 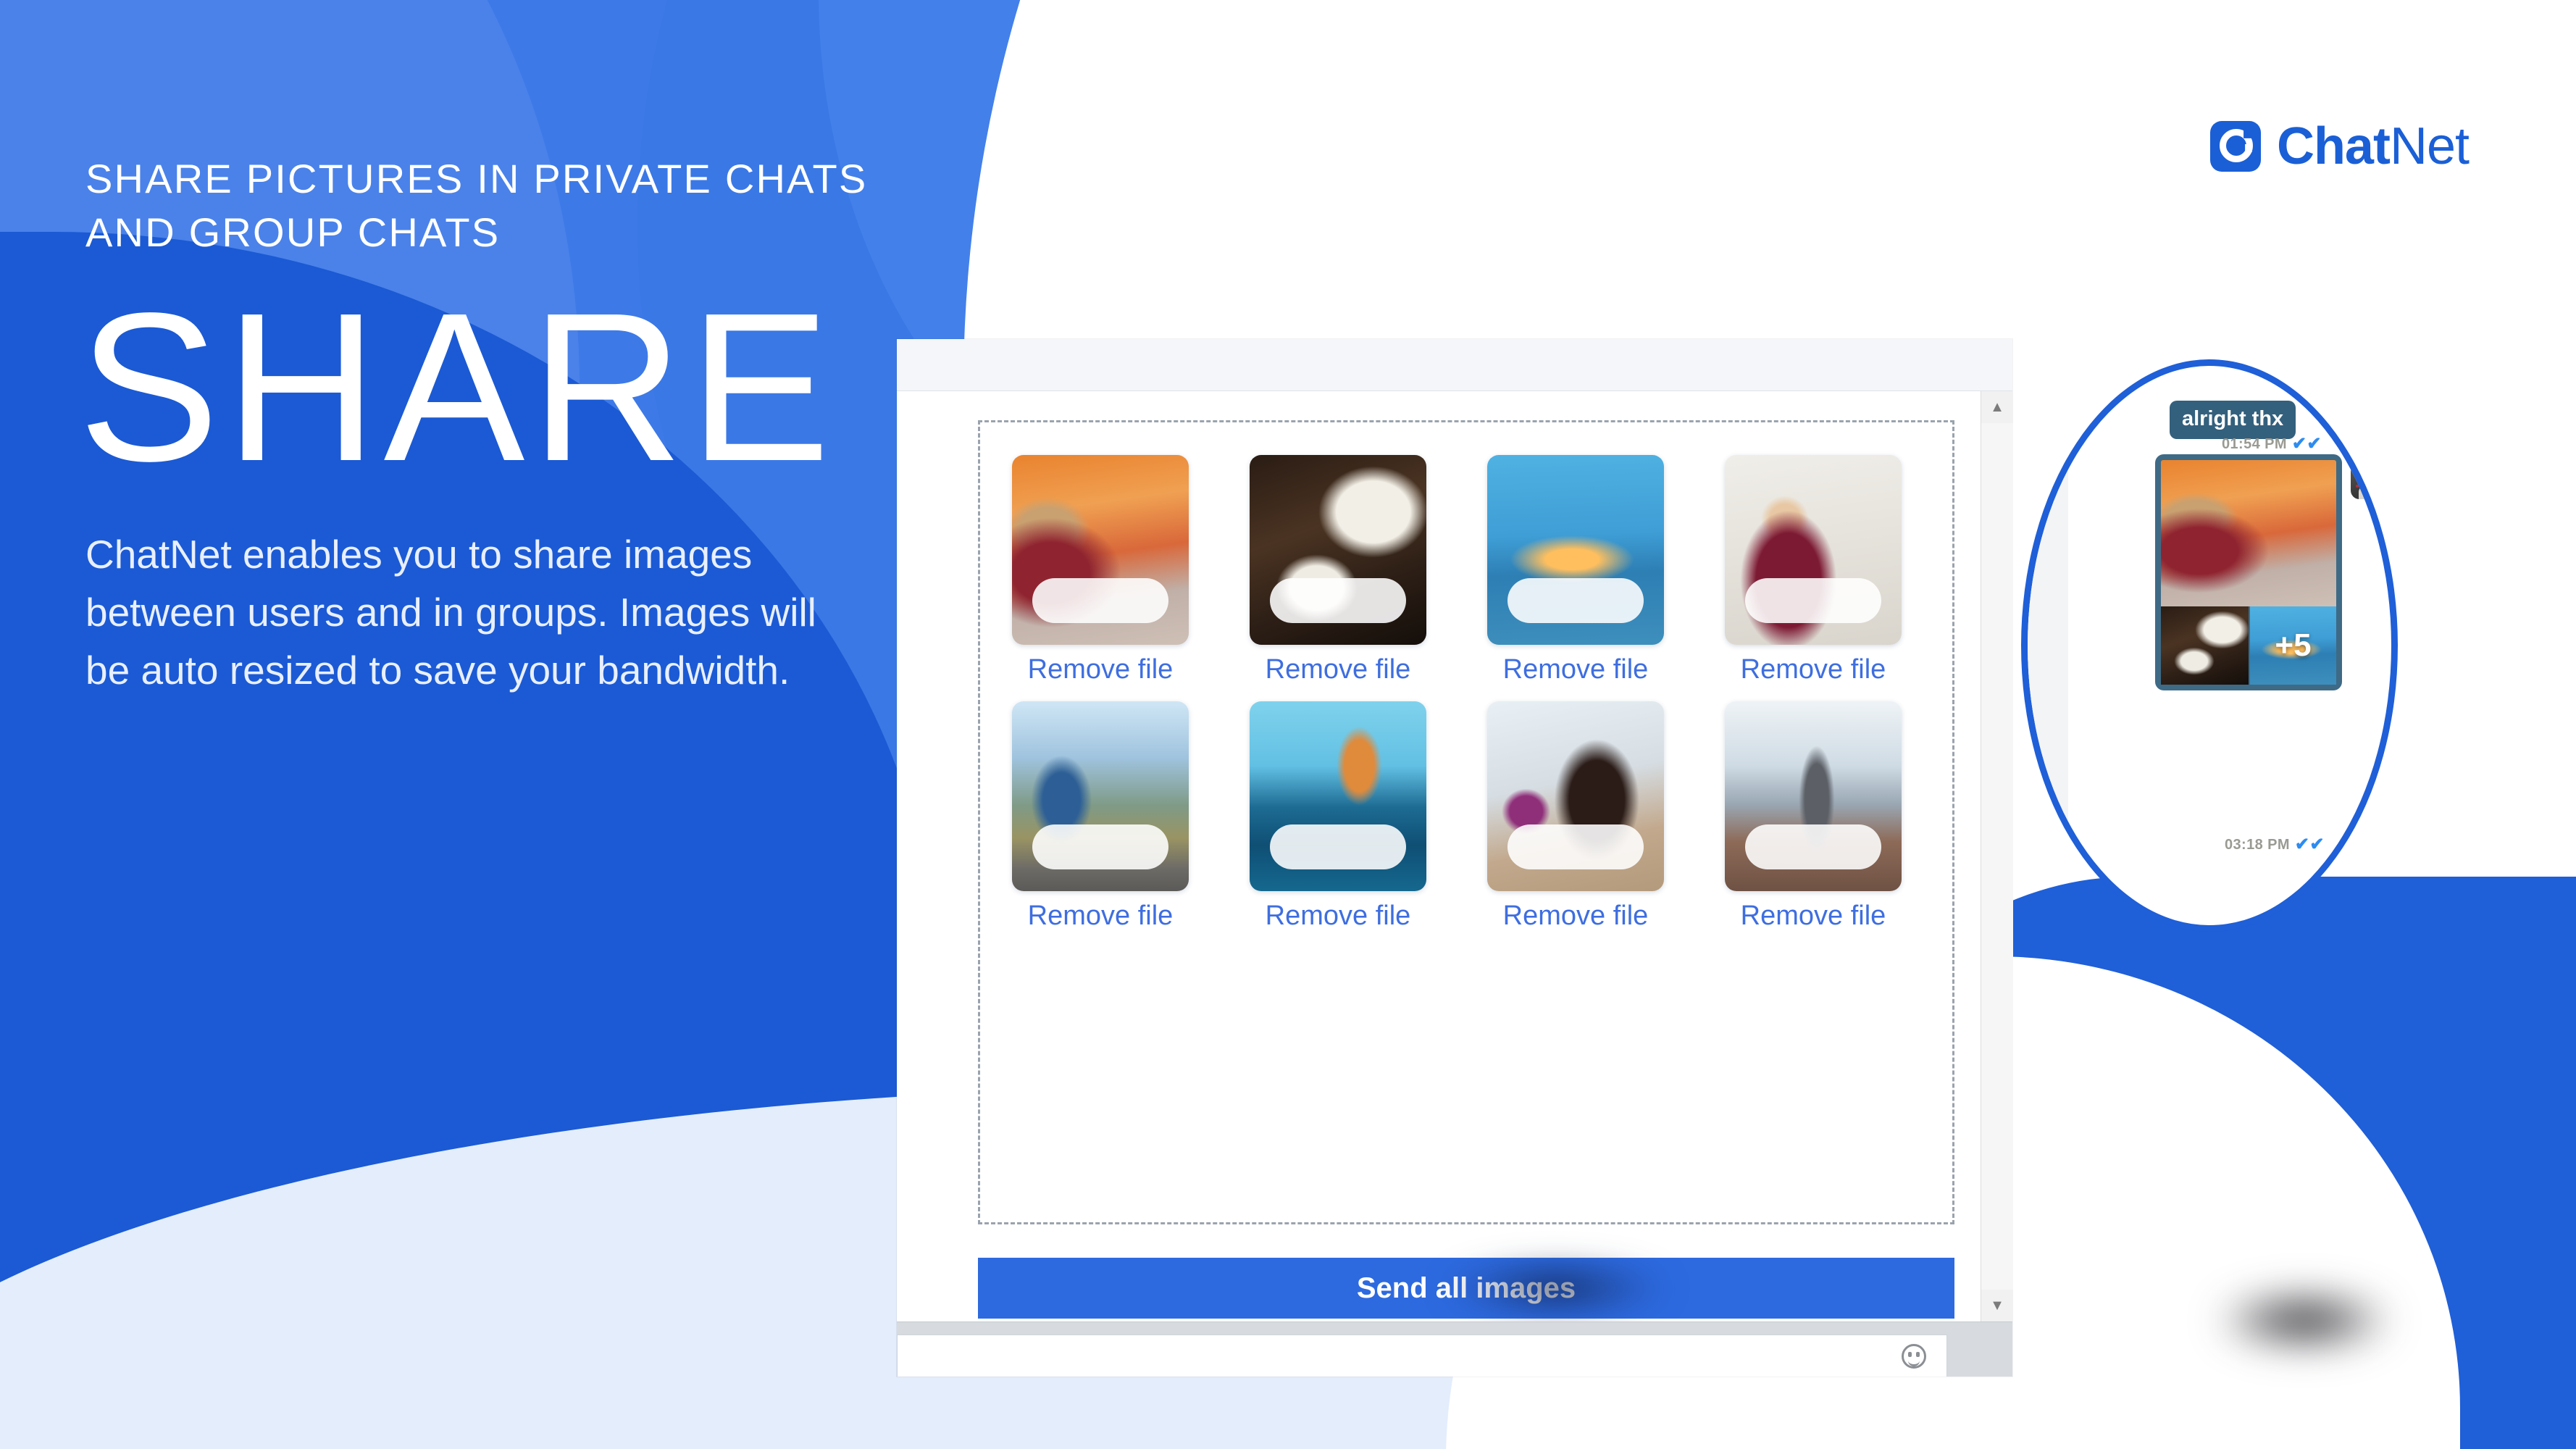 I want to click on album-photo-overflow: +5, so click(x=2293, y=646).